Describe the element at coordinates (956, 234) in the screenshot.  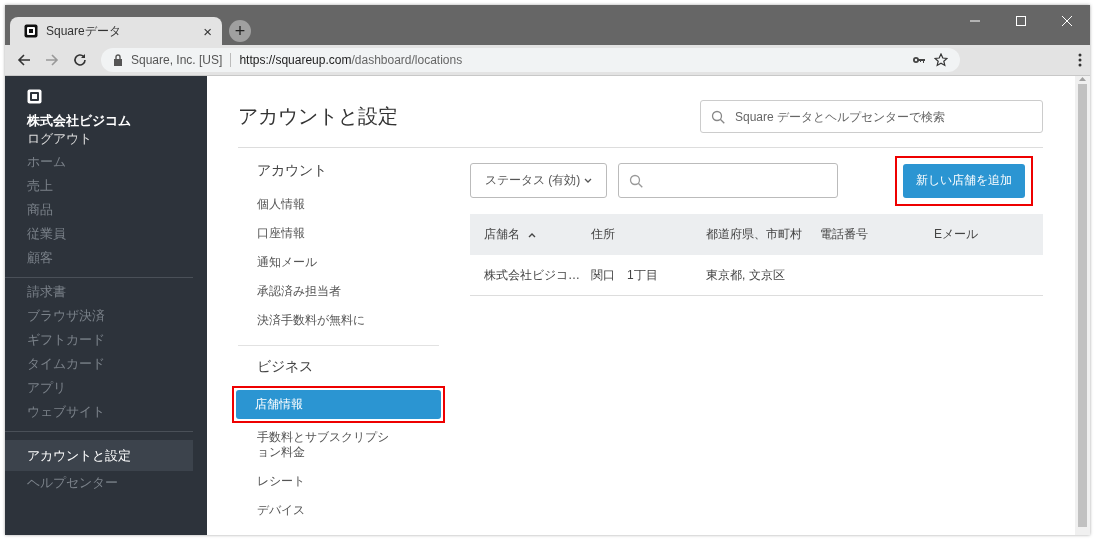
I see `column-header: Eメール` at that location.